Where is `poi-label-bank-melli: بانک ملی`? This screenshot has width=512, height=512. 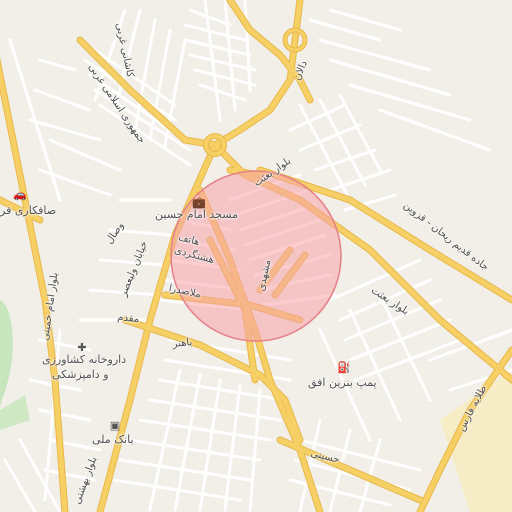
poi-label-bank-melli: بانک ملی is located at coordinates (113, 439).